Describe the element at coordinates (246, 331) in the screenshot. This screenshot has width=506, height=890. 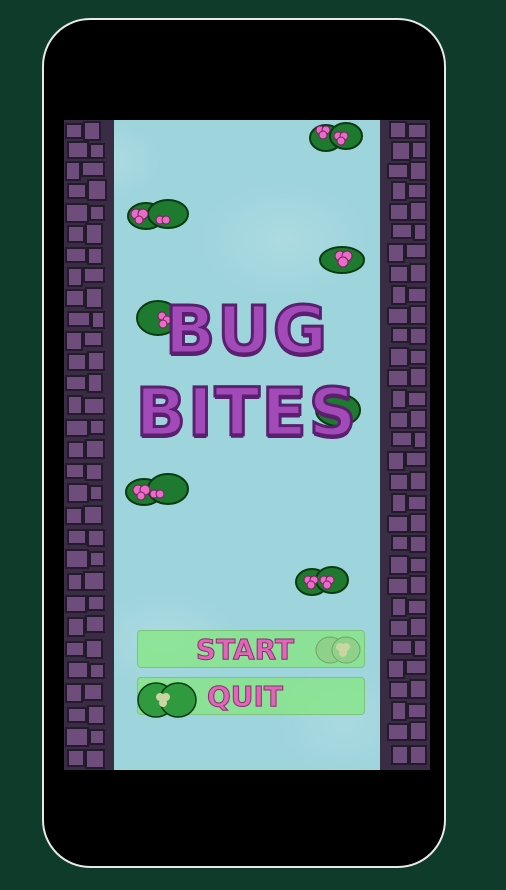
I see `game-title-line1: BUG` at that location.